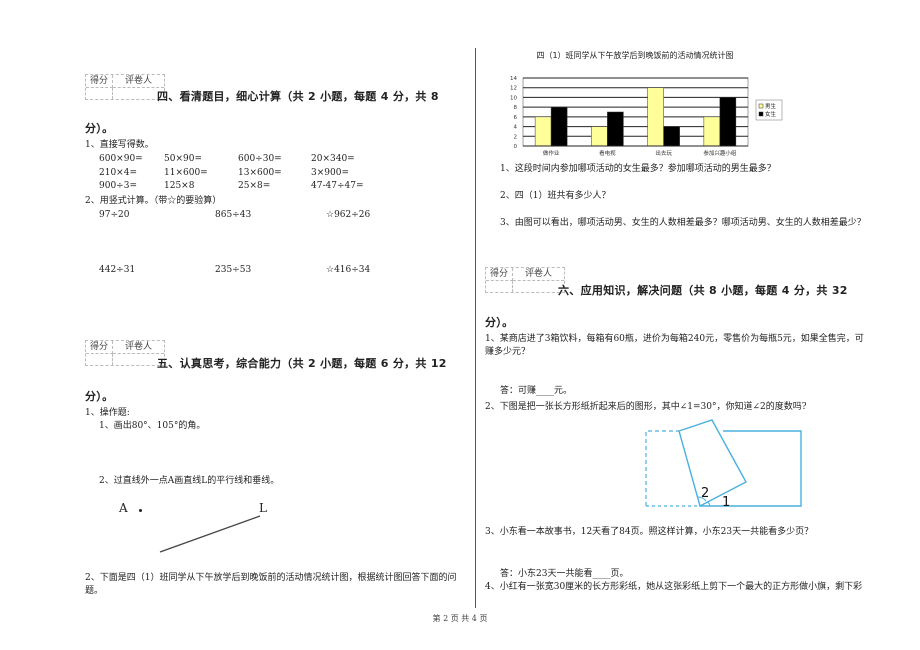  I want to click on section-4-title-cont: 分）。, so click(99, 128).